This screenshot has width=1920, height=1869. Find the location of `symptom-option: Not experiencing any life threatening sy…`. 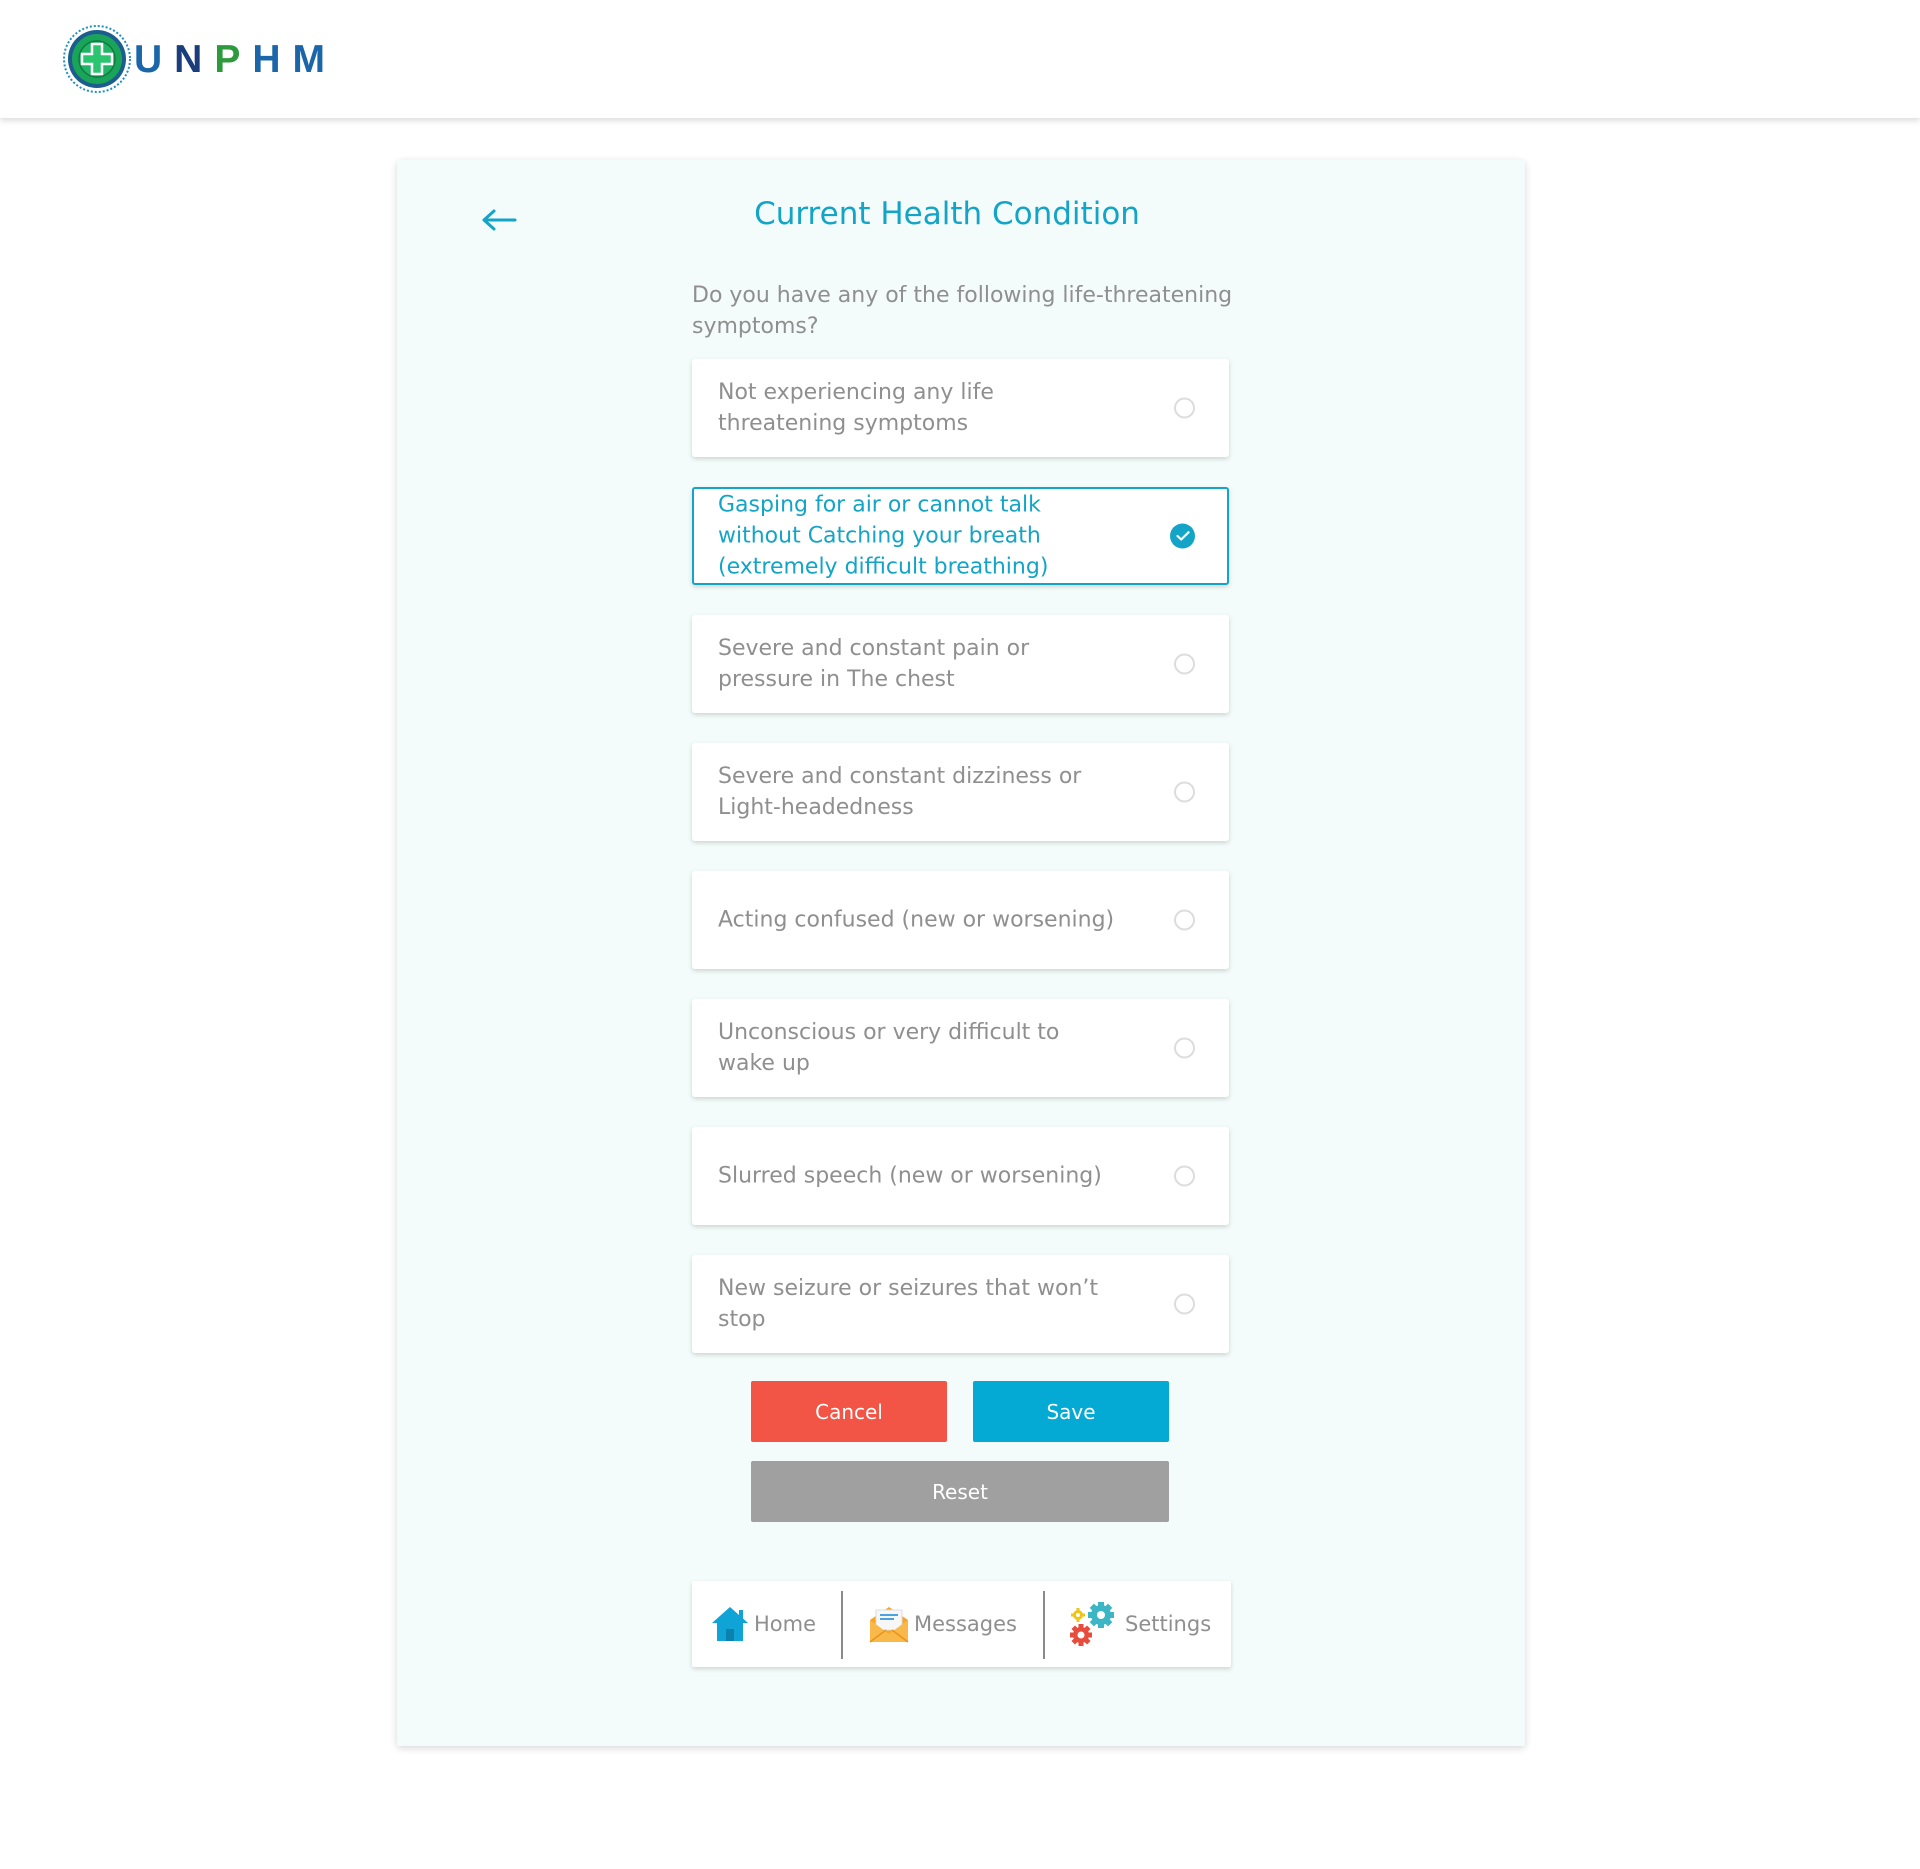

symptom-option: Not experiencing any life threatening sy… is located at coordinates (960, 408).